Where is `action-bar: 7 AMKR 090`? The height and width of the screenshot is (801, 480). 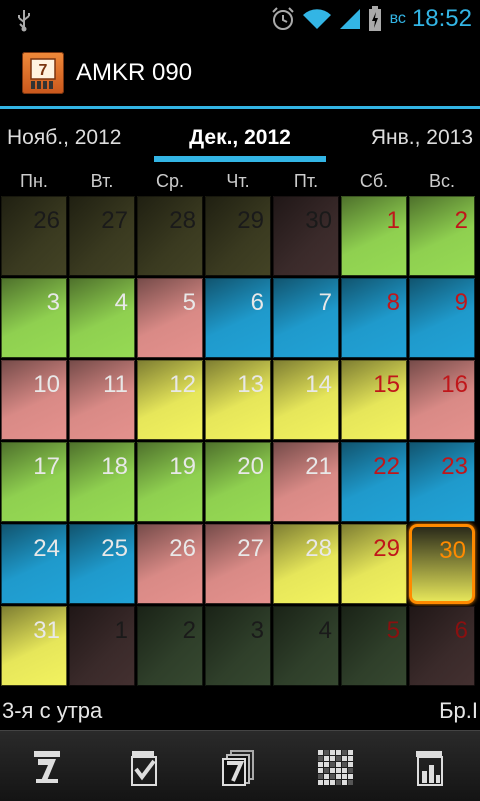 action-bar: 7 AMKR 090 is located at coordinates (240, 73).